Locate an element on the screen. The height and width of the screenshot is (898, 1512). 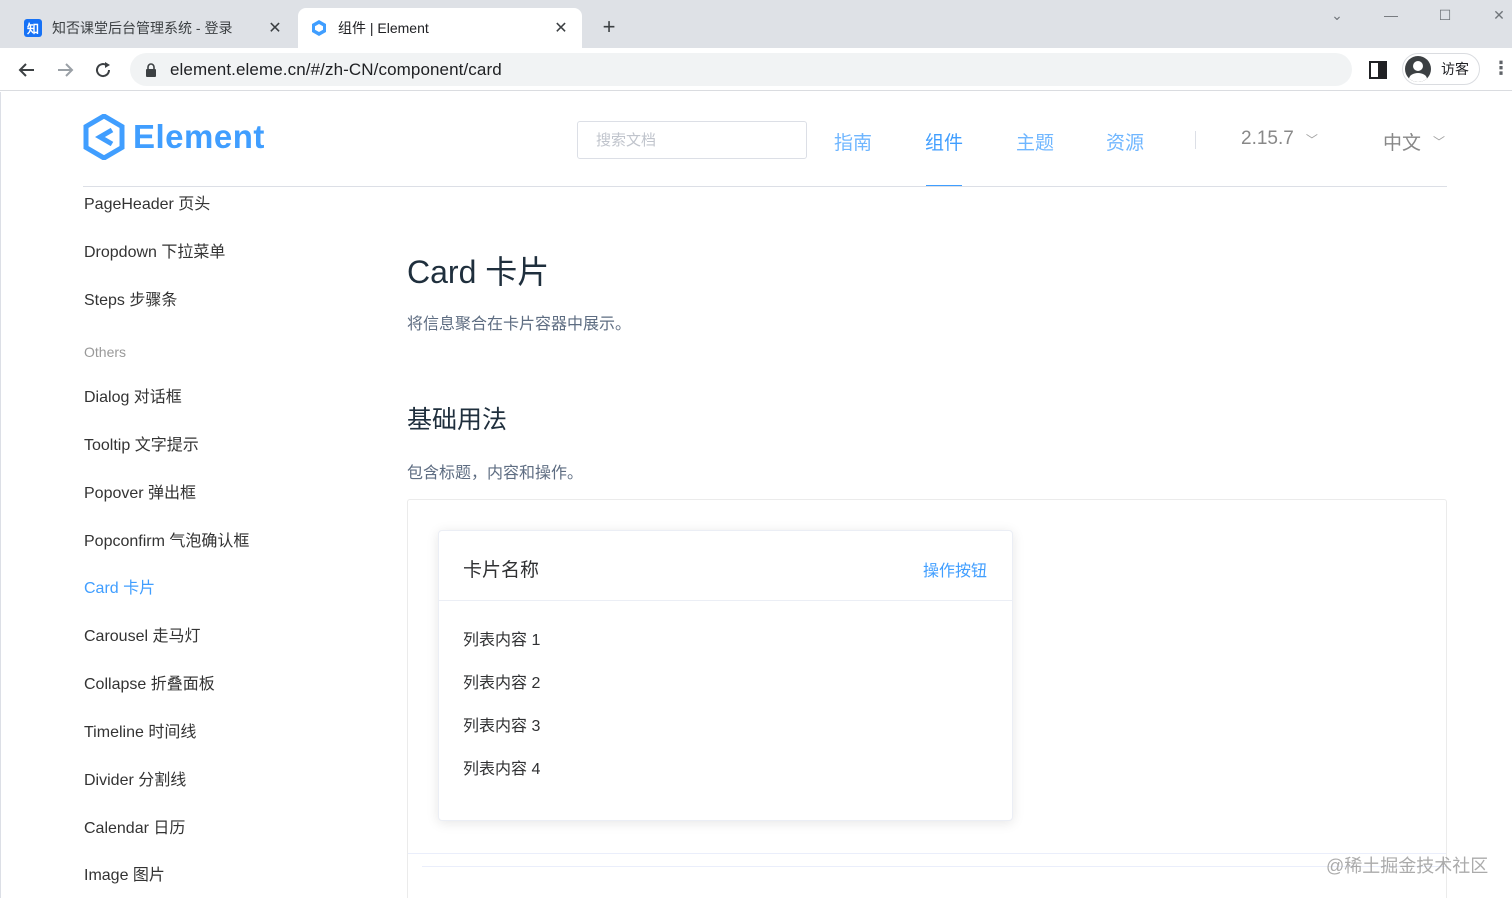
list-item: 列表内容 4 is located at coordinates (502, 769).